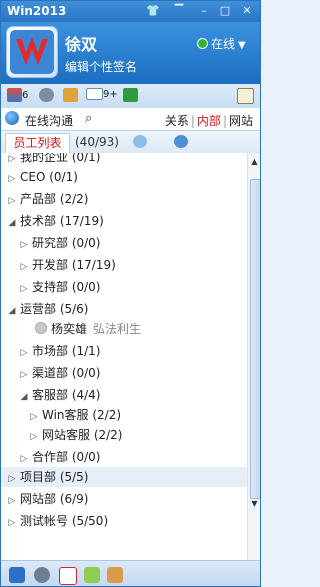 The height and width of the screenshot is (587, 320). I want to click on mail-icon, so click(94, 94).